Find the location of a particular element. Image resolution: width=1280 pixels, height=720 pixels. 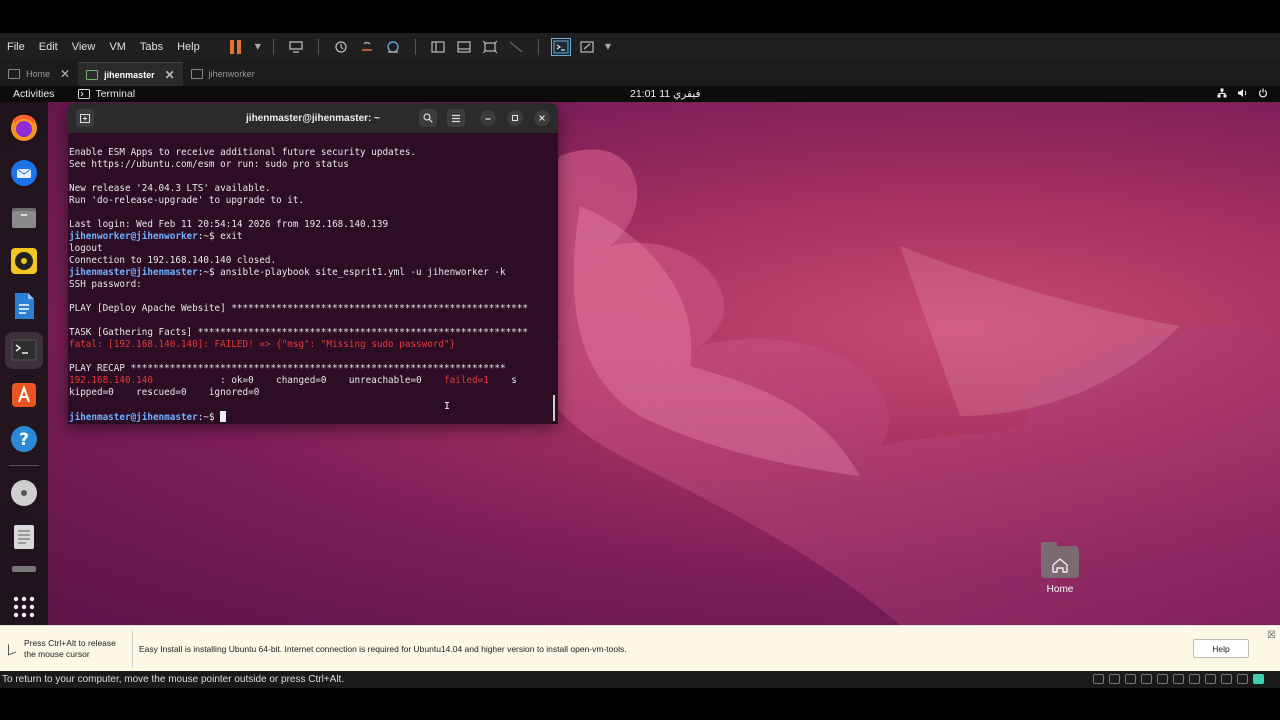

system-tray is located at coordinates (1242, 94).